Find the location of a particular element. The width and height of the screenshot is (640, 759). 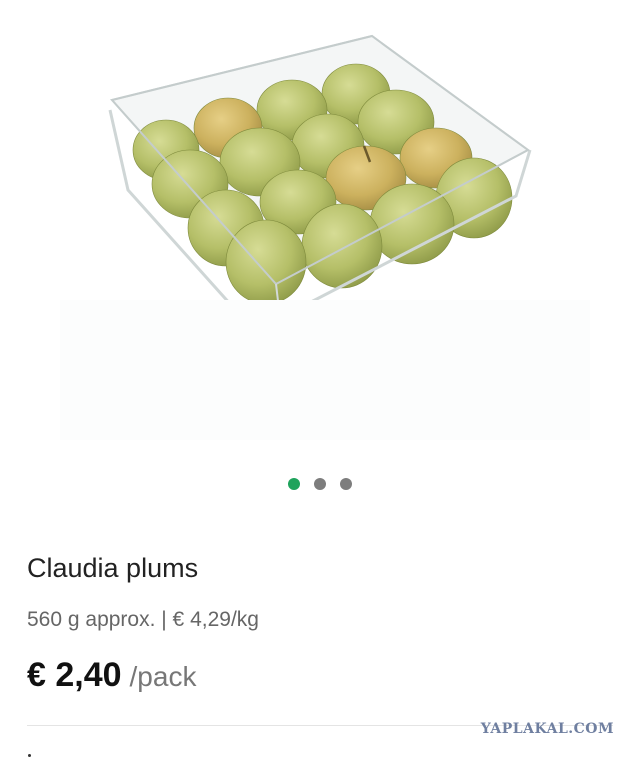

gallery-pagination is located at coordinates (320, 484).